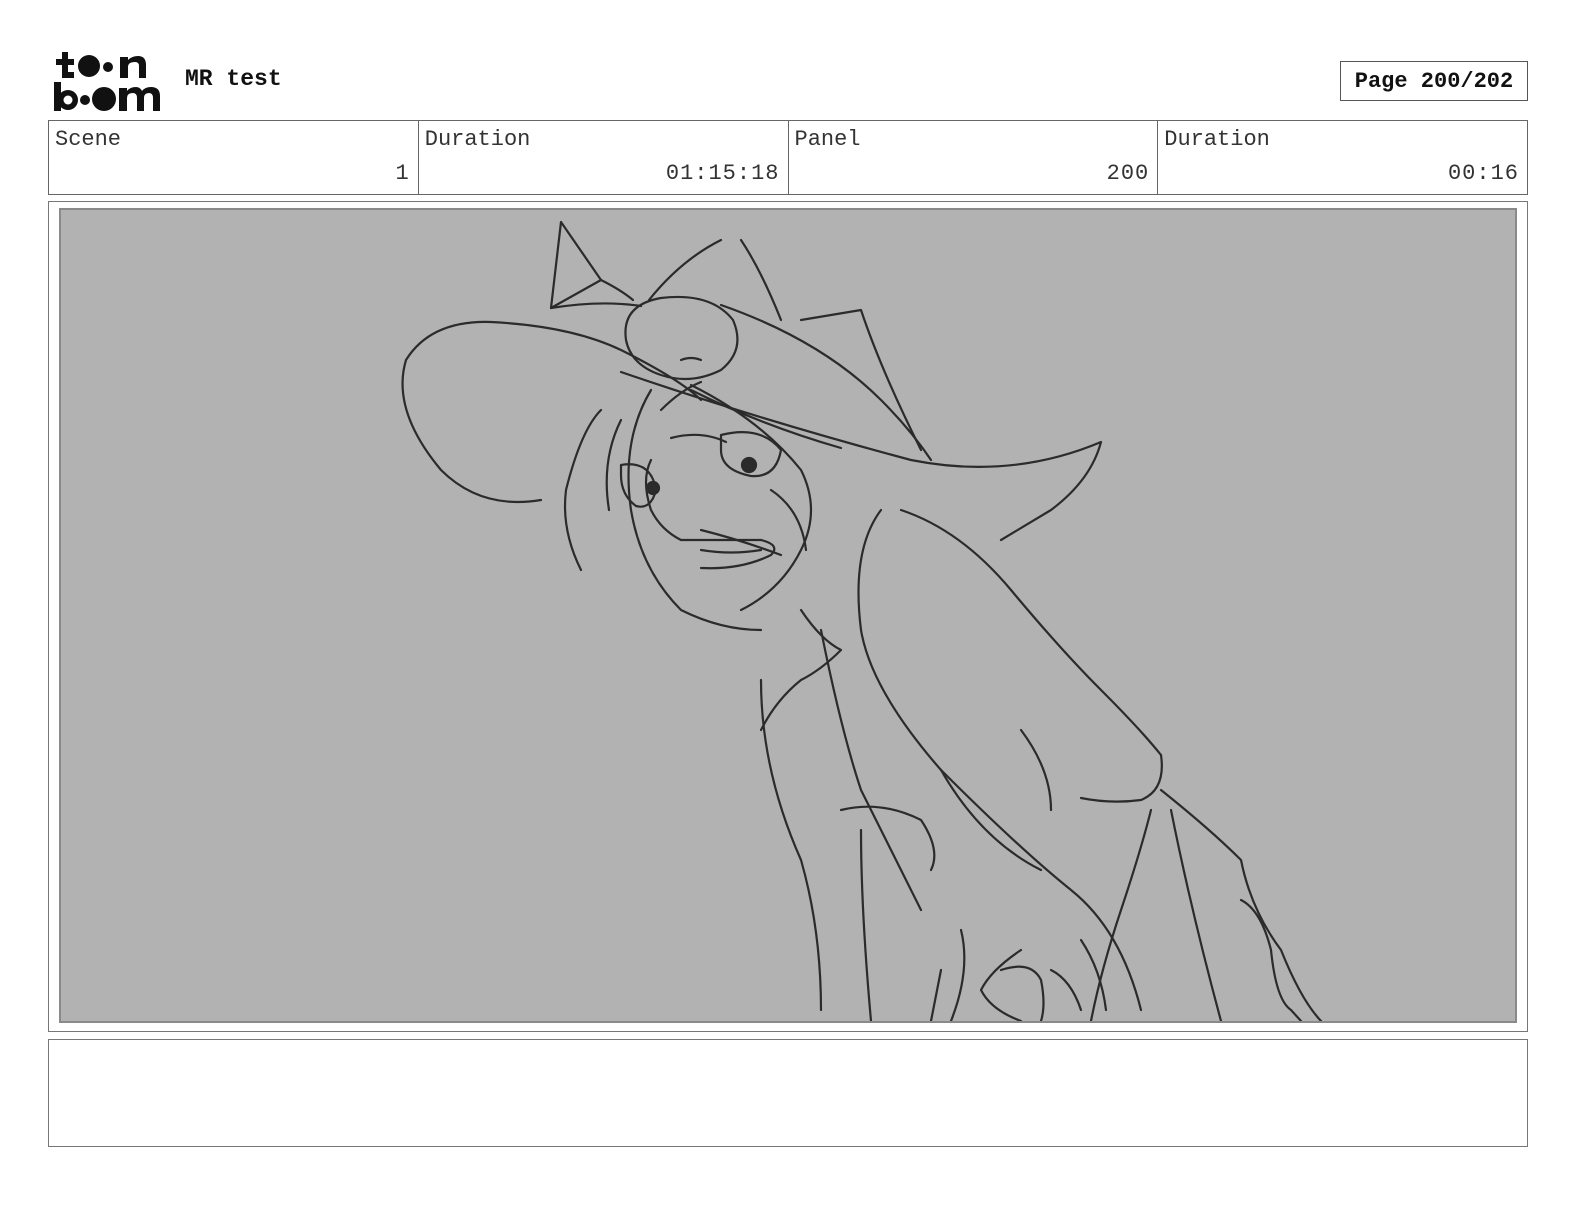  I want to click on panel-cell: Panel 200, so click(974, 157).